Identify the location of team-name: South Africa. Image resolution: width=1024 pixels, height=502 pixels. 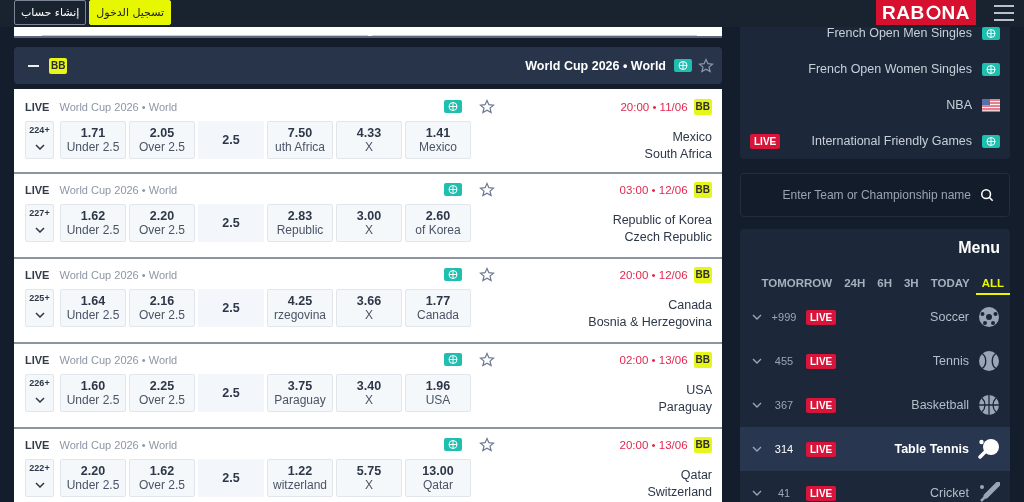
(678, 154).